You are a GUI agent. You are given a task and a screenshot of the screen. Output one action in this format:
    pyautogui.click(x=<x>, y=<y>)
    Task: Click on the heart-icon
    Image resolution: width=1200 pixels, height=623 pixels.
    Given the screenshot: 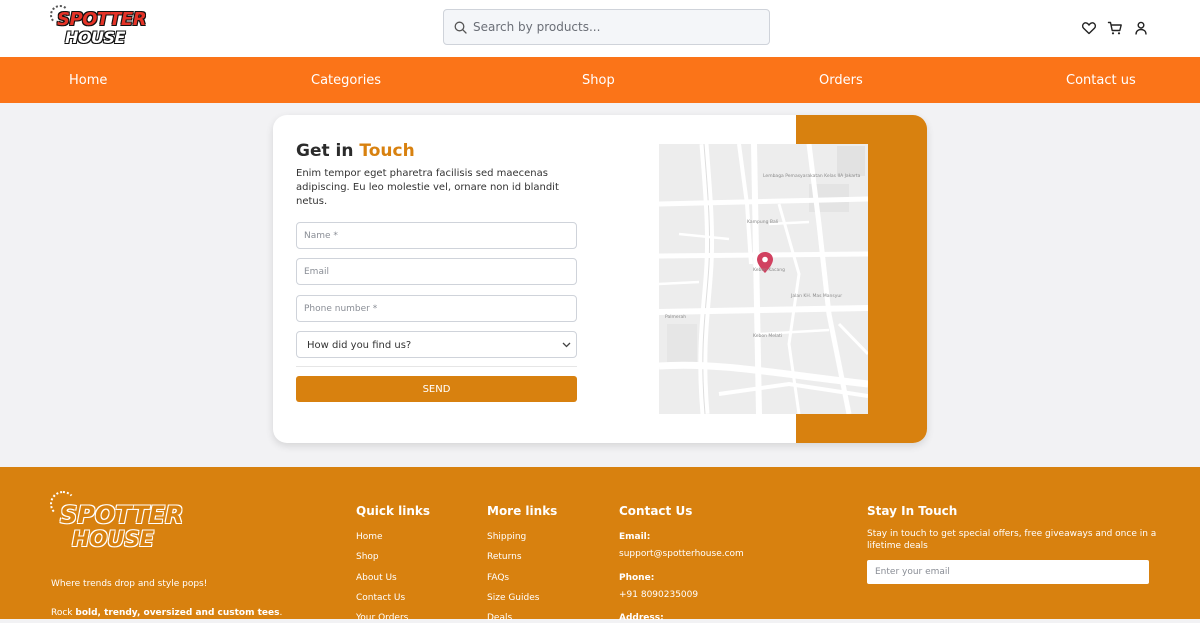 What is the action you would take?
    pyautogui.click(x=1089, y=28)
    